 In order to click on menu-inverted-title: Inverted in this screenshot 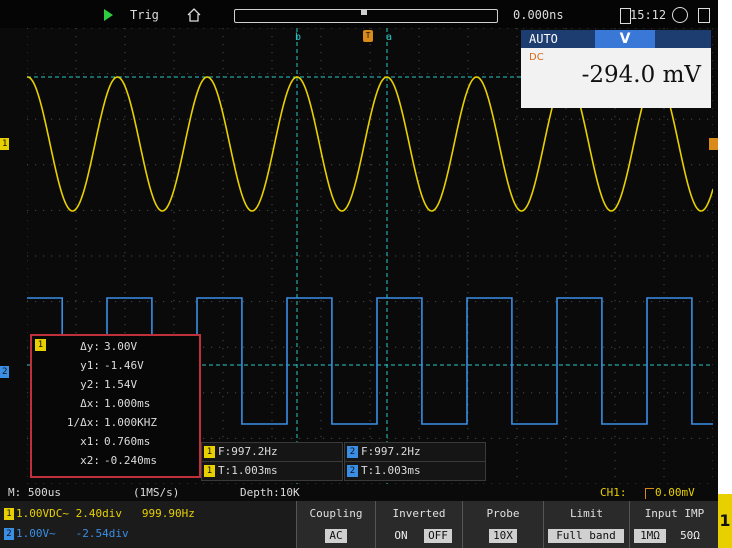, I will do `click(419, 513)`.